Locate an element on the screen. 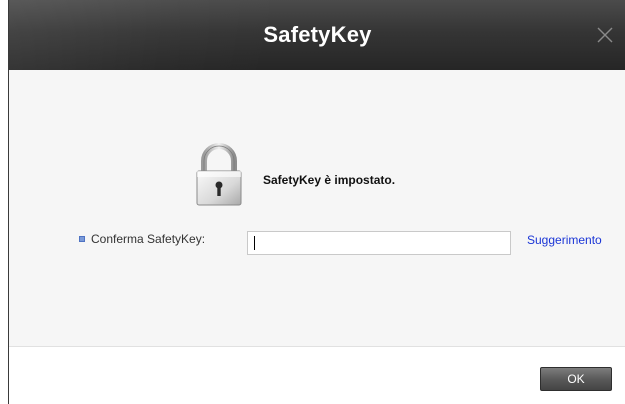  bullet-icon is located at coordinates (82, 239).